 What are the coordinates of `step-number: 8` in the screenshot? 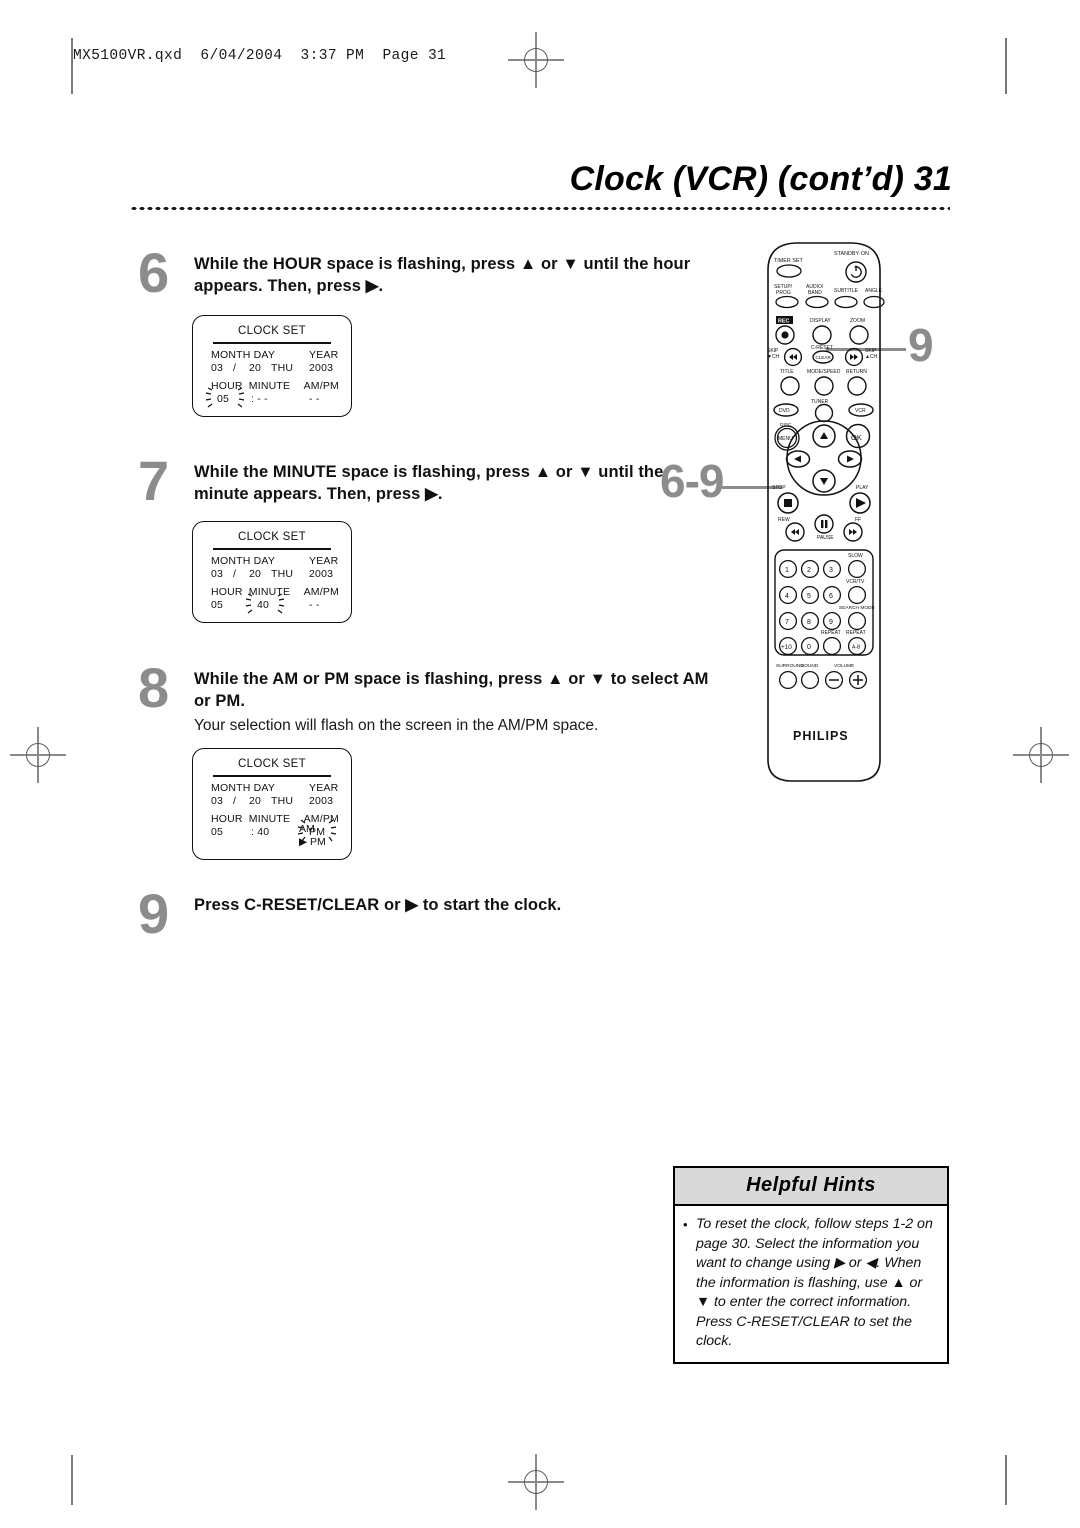 It's located at (154, 687).